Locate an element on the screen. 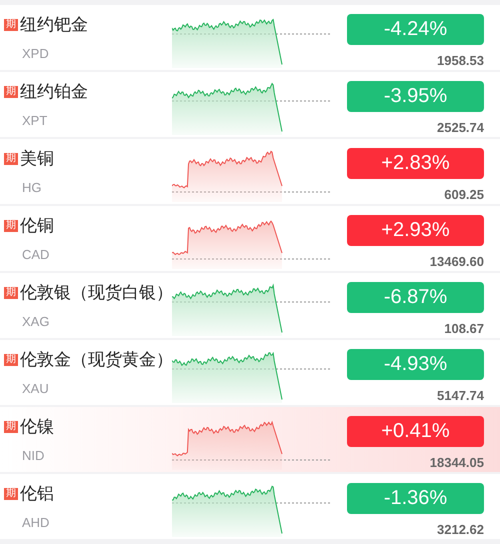 The height and width of the screenshot is (544, 500). instrument-name: 伦铝 is located at coordinates (37, 494).